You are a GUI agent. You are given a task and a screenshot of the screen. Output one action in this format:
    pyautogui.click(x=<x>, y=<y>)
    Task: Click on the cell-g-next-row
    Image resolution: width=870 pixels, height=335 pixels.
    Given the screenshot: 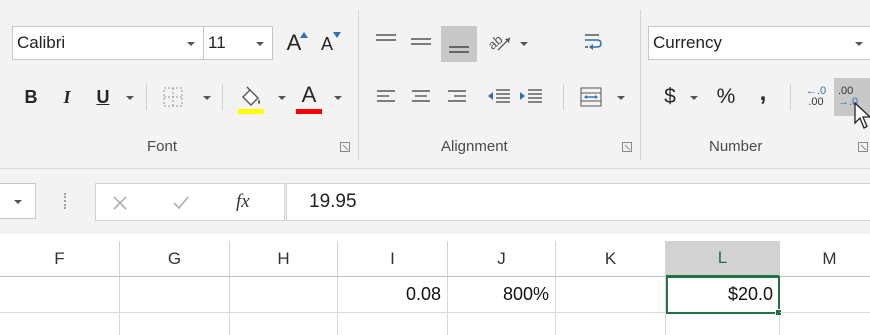 What is the action you would take?
    pyautogui.click(x=175, y=324)
    